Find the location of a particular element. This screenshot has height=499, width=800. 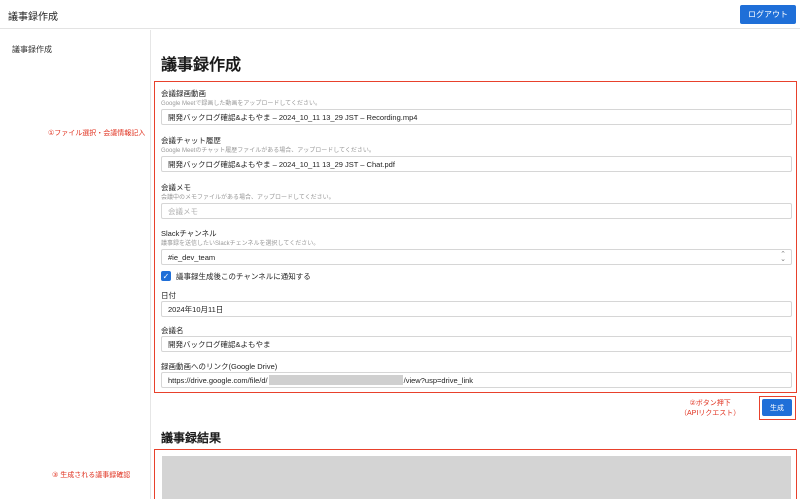

notify-label: 議事録生成後このチャンネルに通知する is located at coordinates (243, 276).